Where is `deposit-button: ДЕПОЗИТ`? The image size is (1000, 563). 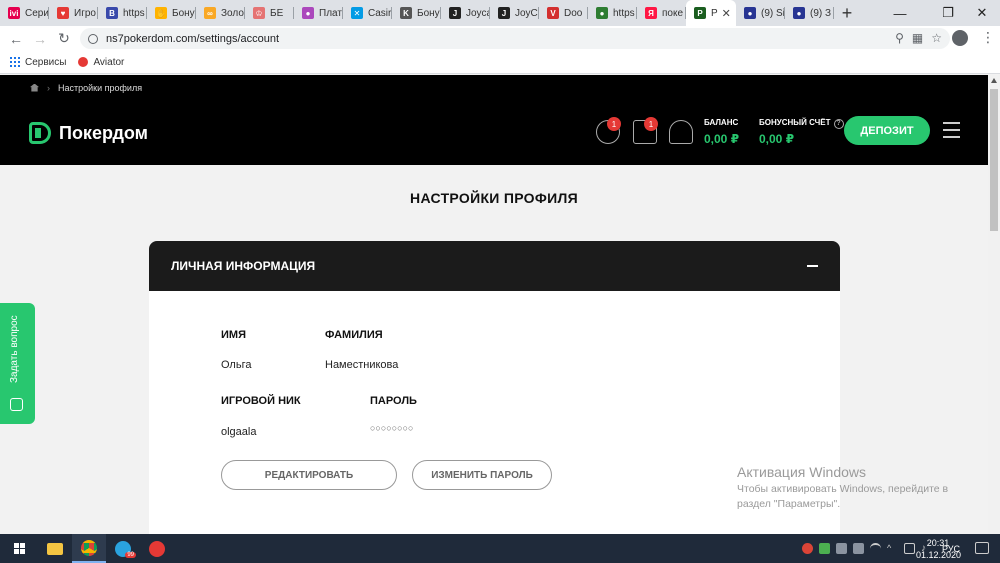 deposit-button: ДЕПОЗИТ is located at coordinates (887, 130).